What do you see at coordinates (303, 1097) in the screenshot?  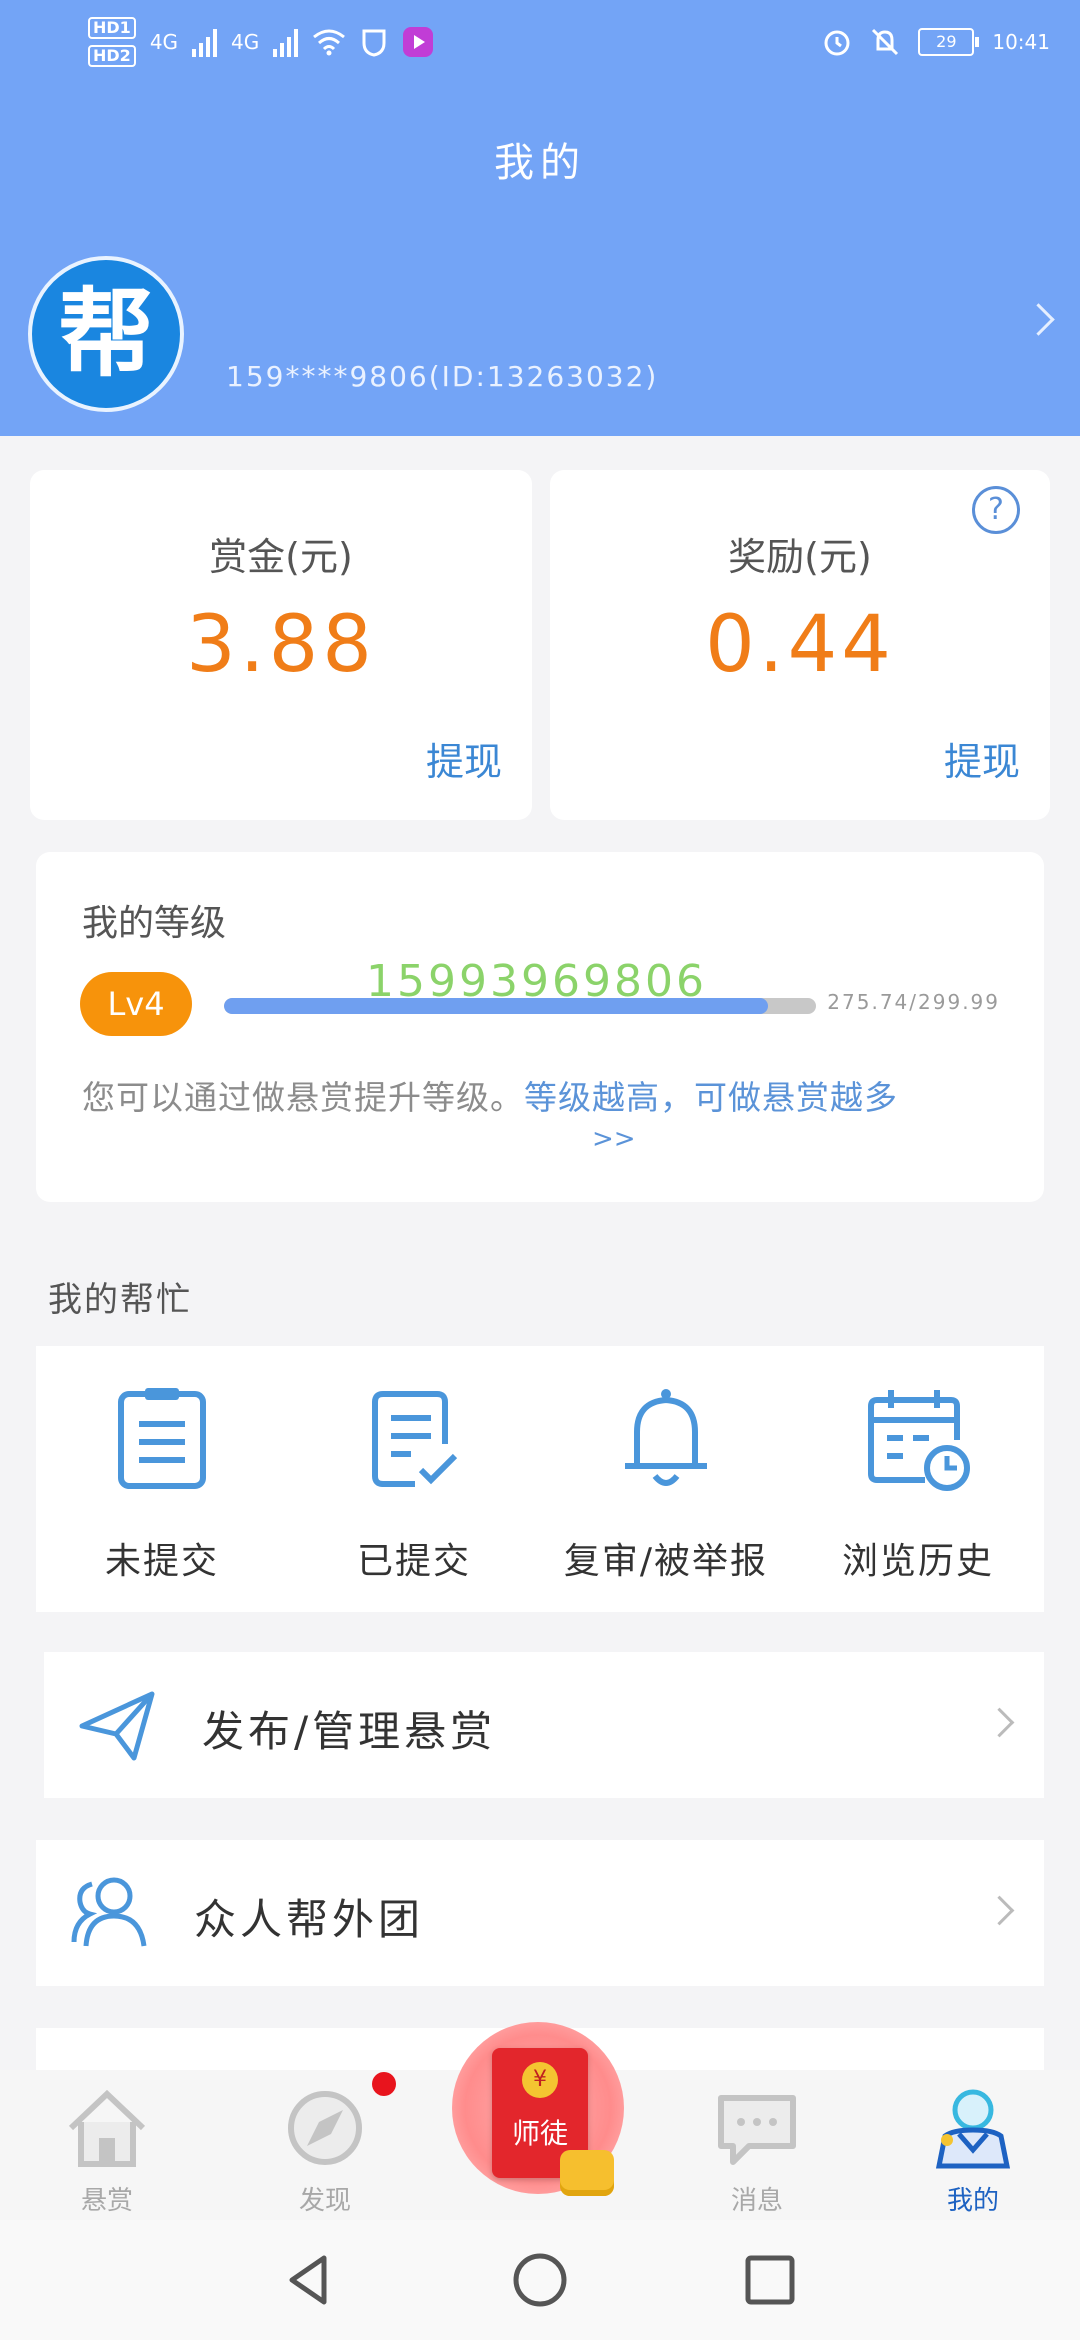 I see `level-desc-text: 您可以通过做悬赏提升等级。` at bounding box center [303, 1097].